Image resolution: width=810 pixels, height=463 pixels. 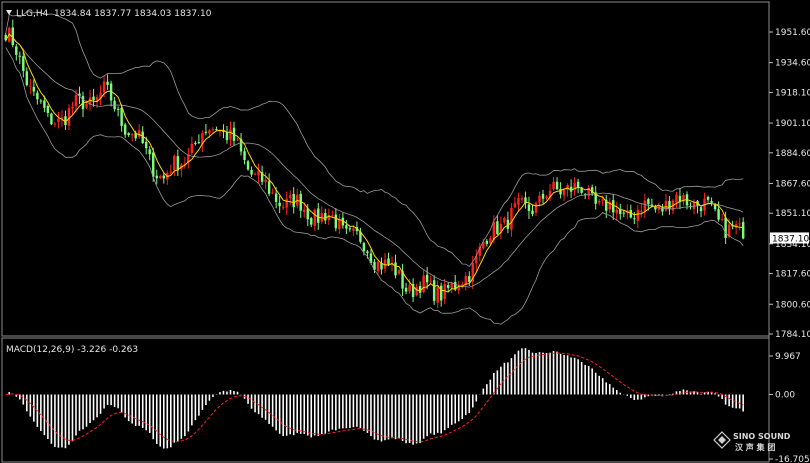 I want to click on macd-tick-label: -16.705, so click(x=792, y=459).